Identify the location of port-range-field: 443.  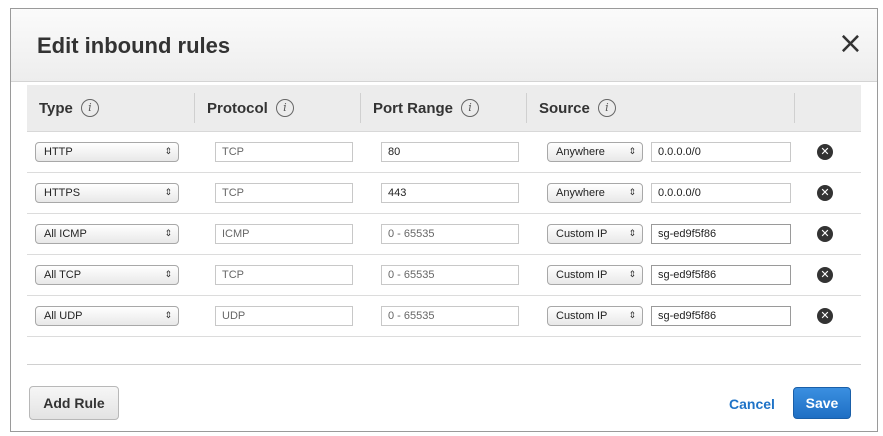
(450, 193).